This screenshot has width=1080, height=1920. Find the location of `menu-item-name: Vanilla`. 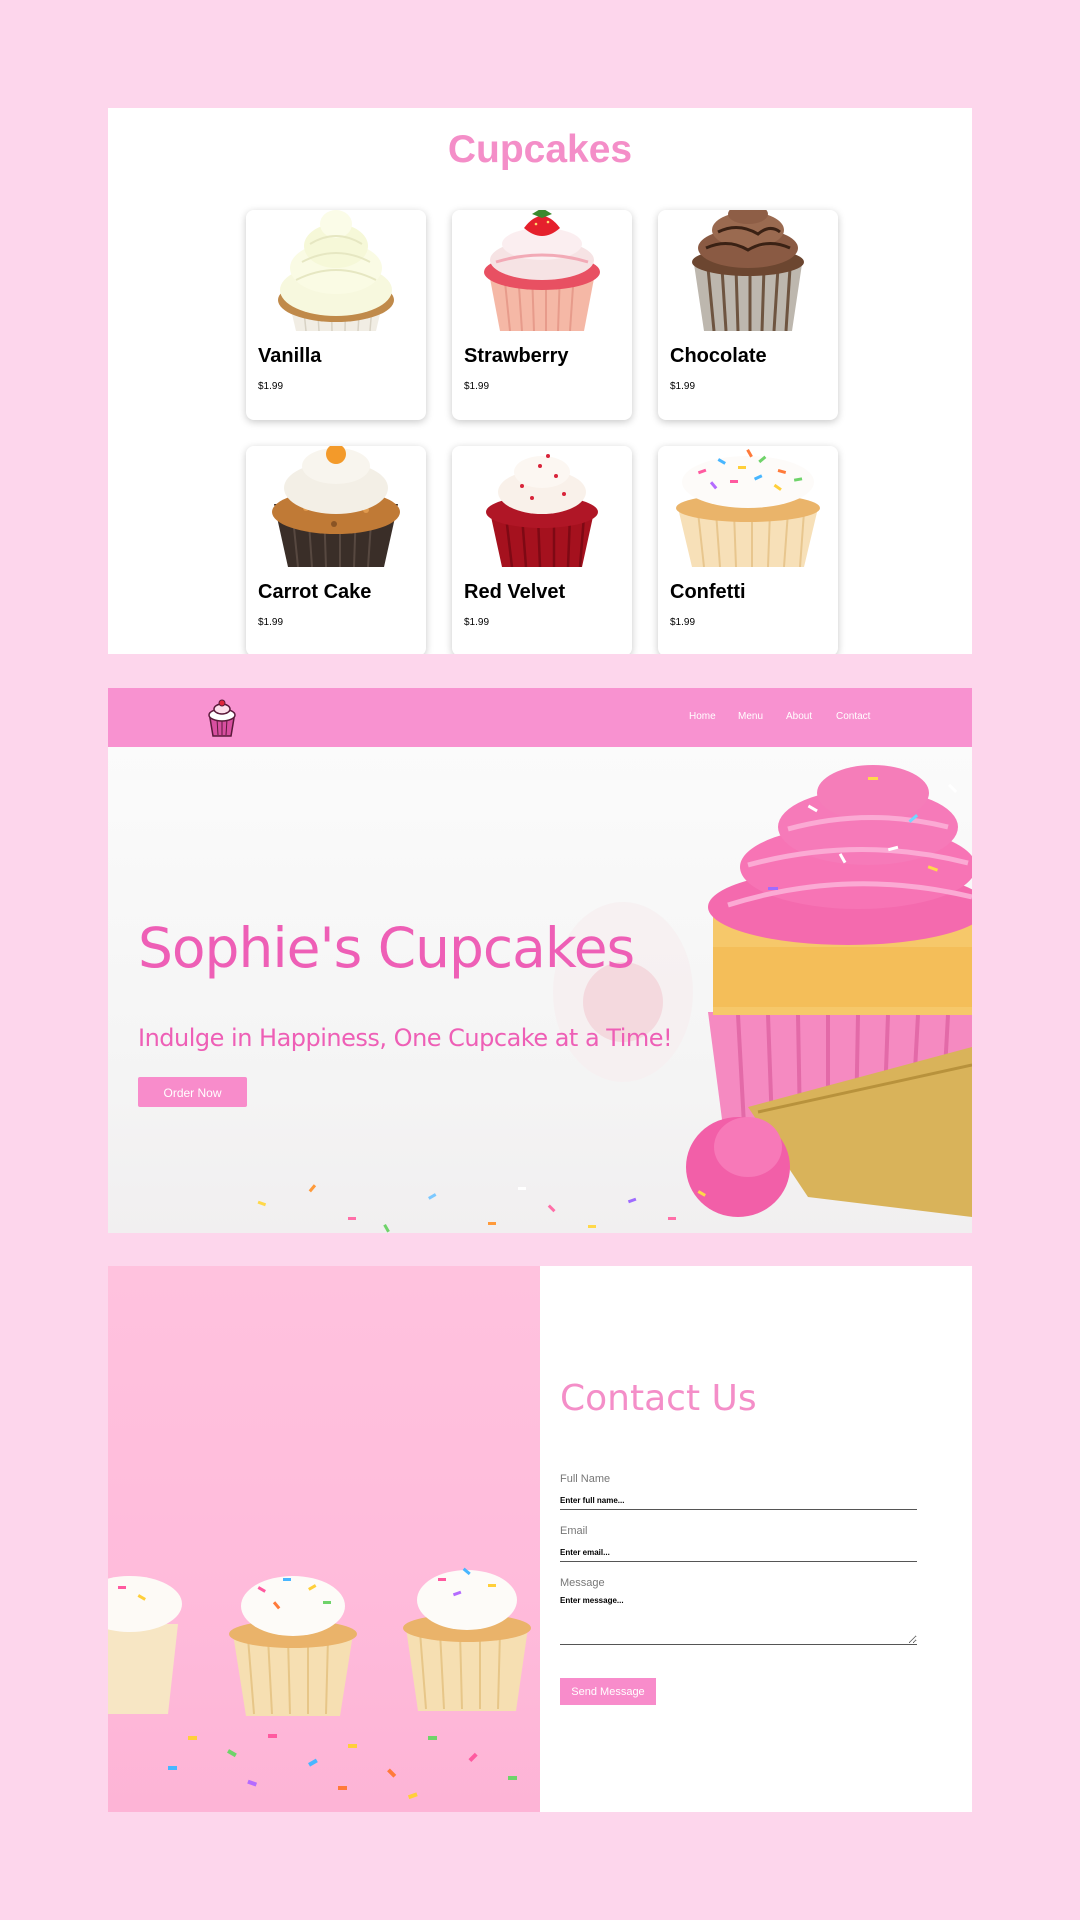

menu-item-name: Vanilla is located at coordinates (290, 356).